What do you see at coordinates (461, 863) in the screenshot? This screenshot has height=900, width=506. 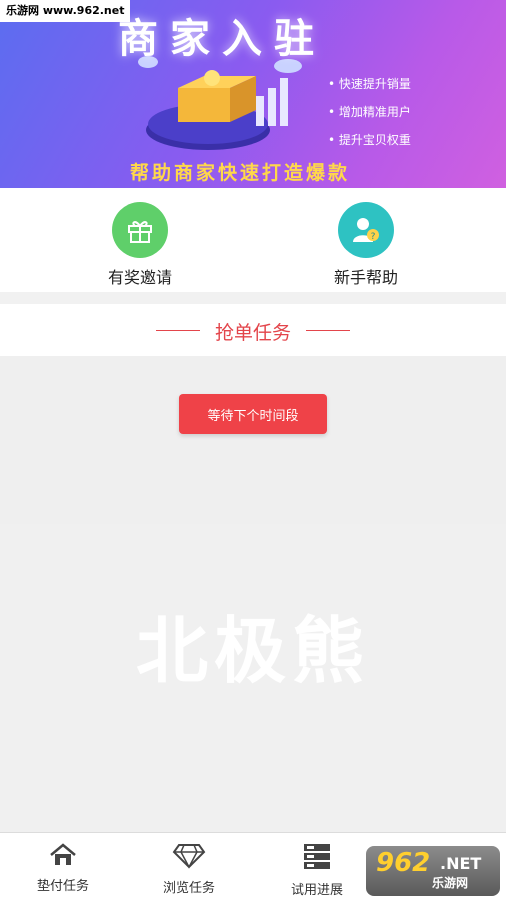 I see `logo-net: .NET` at bounding box center [461, 863].